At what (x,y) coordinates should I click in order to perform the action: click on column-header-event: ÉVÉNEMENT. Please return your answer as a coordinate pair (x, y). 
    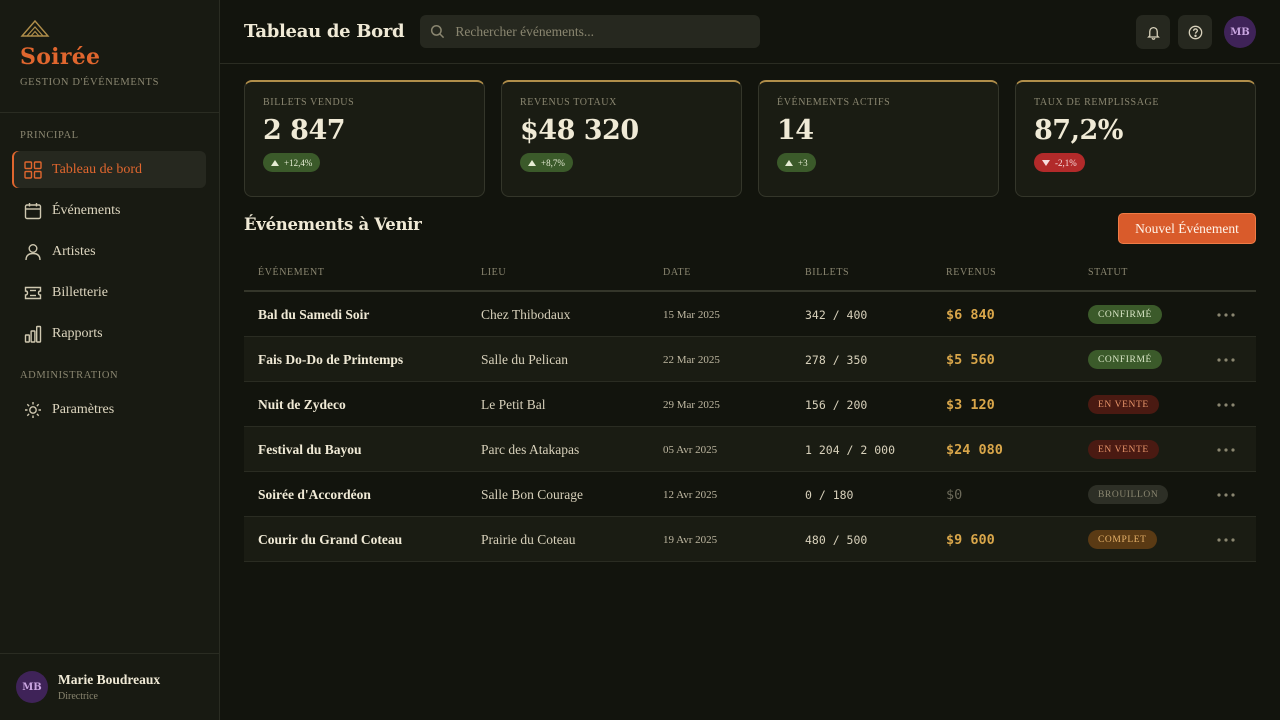
    Looking at the image, I should click on (291, 272).